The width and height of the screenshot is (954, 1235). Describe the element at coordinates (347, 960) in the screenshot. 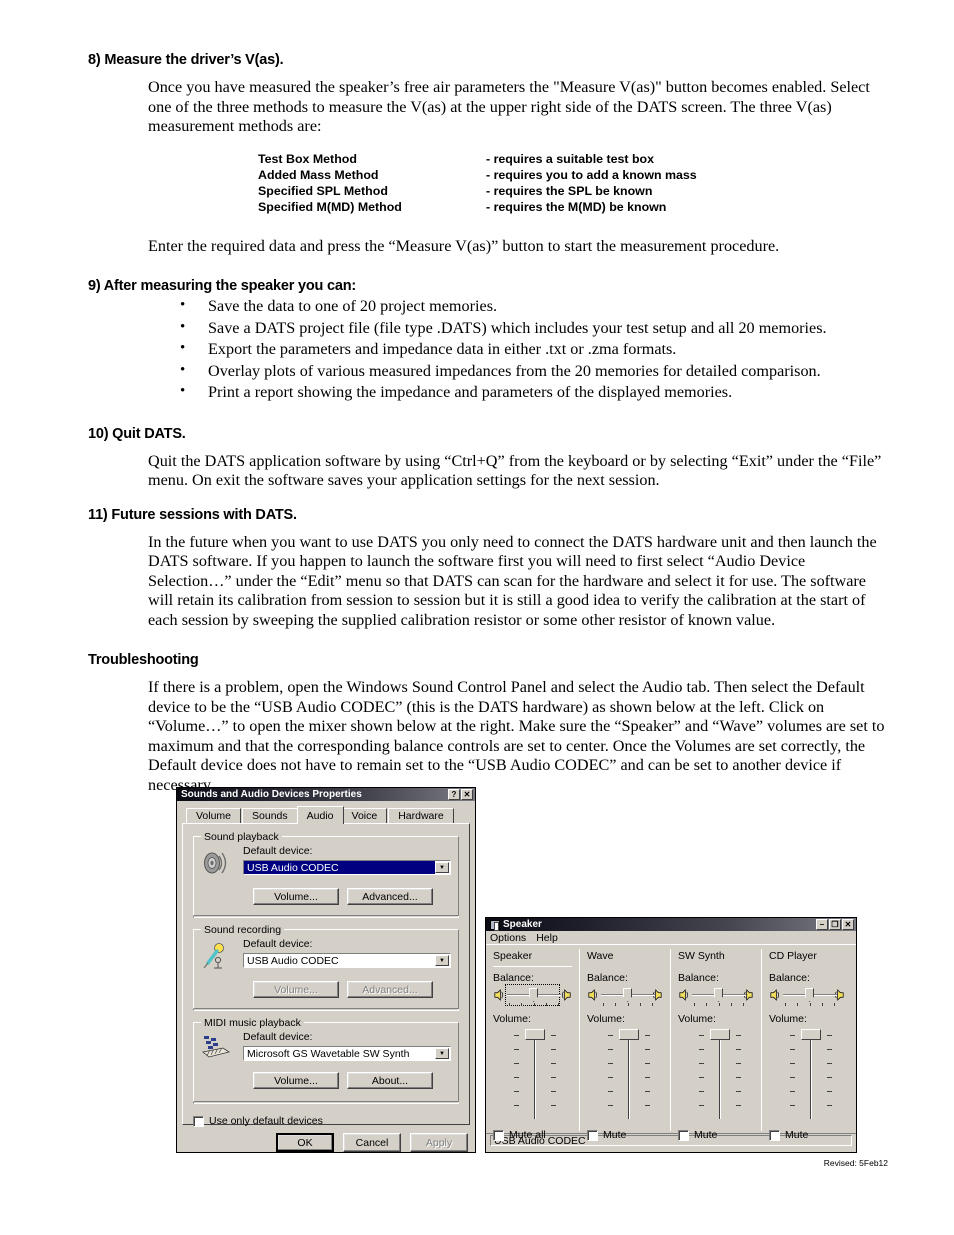

I see `recording-device-combo: USB Audio CODEC ▼` at that location.